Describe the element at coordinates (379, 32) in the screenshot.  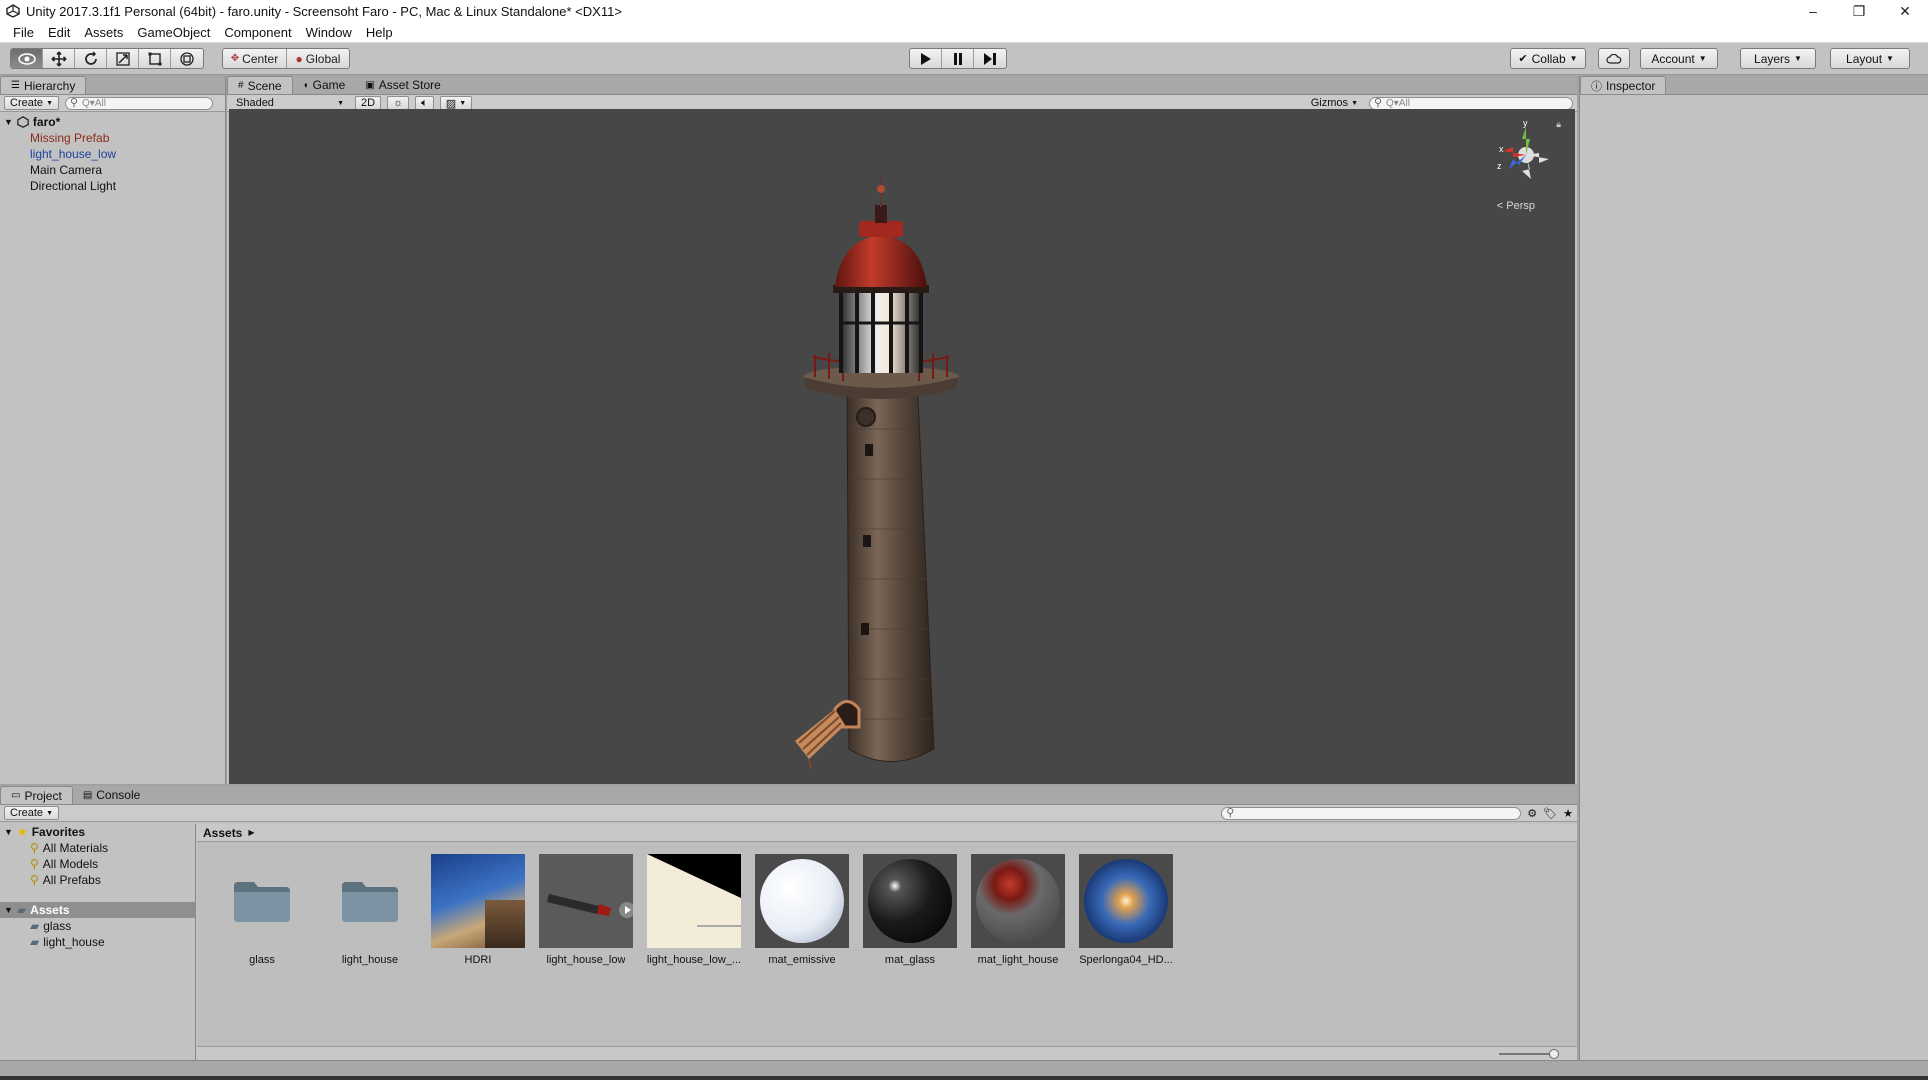
I see `menu-help: Help` at that location.